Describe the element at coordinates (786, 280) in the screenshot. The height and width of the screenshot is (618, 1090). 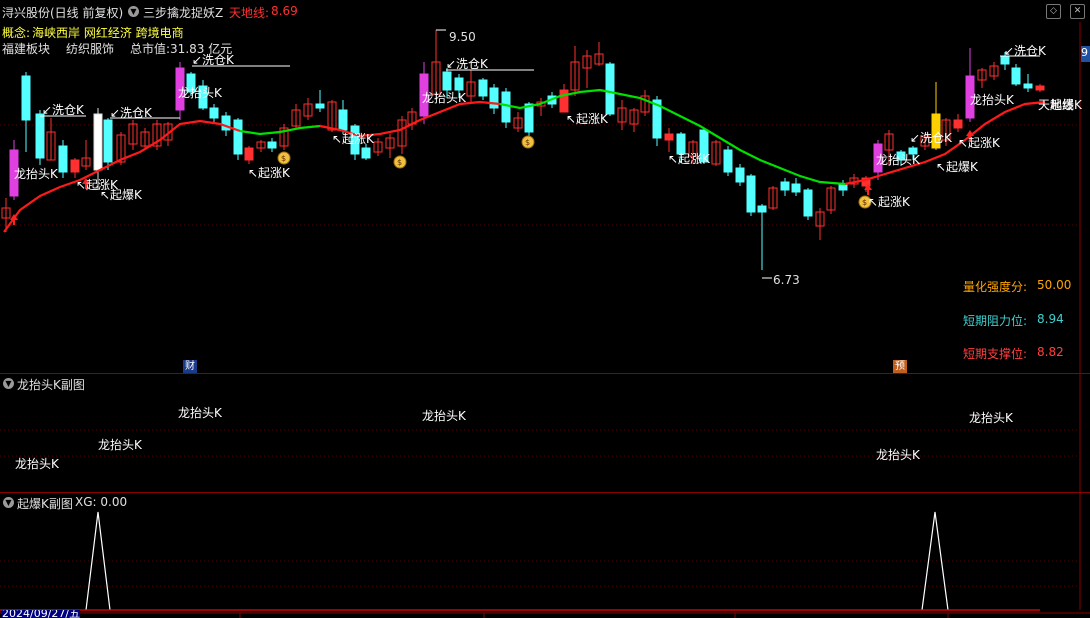
I see `low-price-label: 6.73` at that location.